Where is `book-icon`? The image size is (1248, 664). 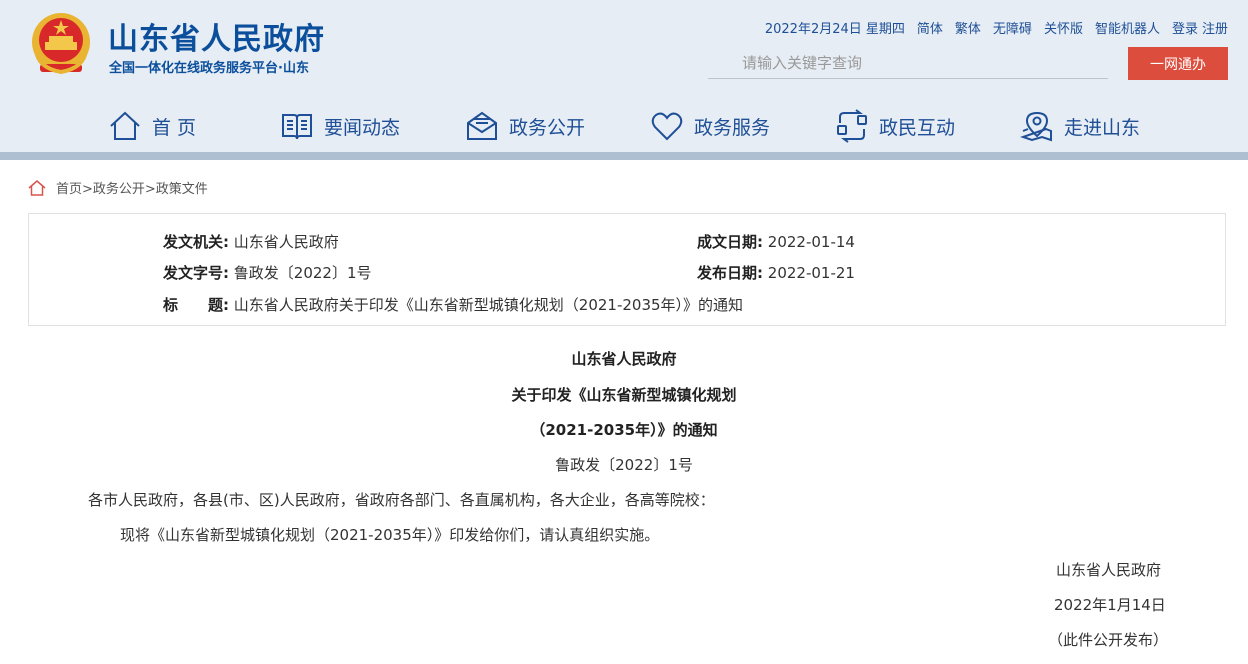 book-icon is located at coordinates (297, 127).